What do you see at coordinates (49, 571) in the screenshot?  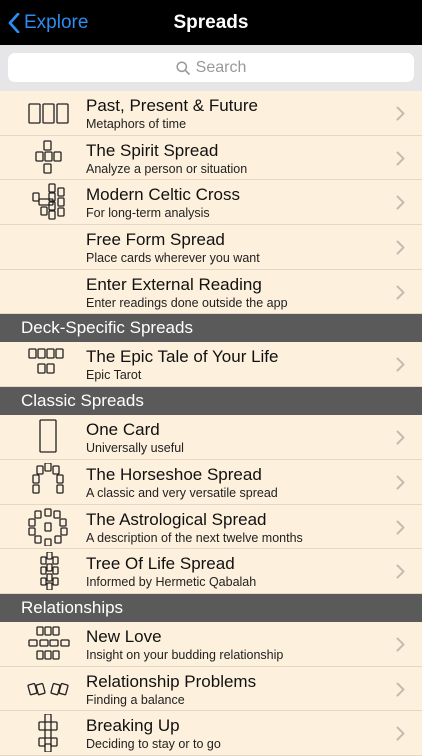 I see `tree-of-life-icon` at bounding box center [49, 571].